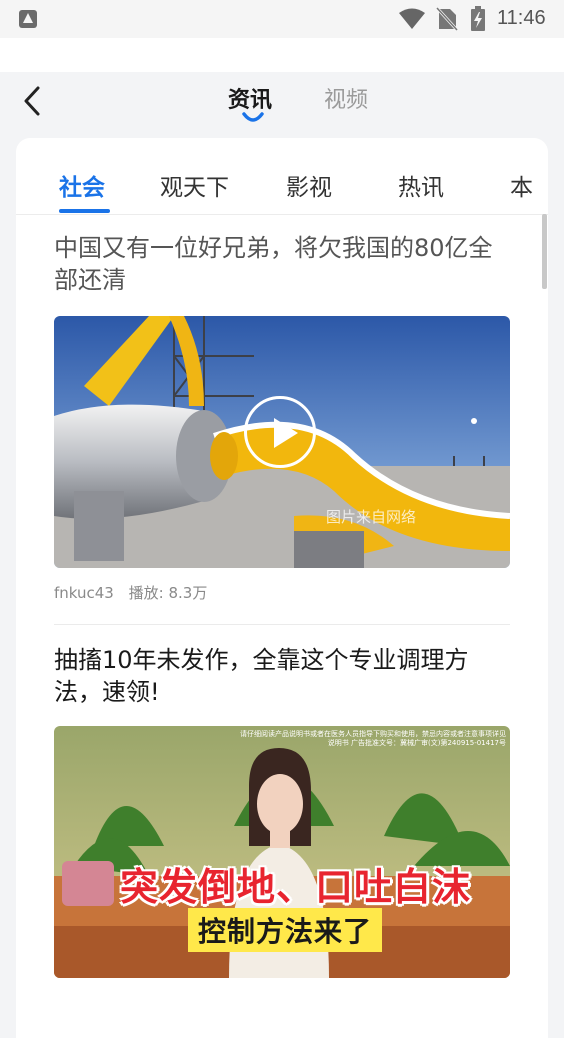 This screenshot has height=1038, width=564. I want to click on no-sim-icon, so click(447, 19).